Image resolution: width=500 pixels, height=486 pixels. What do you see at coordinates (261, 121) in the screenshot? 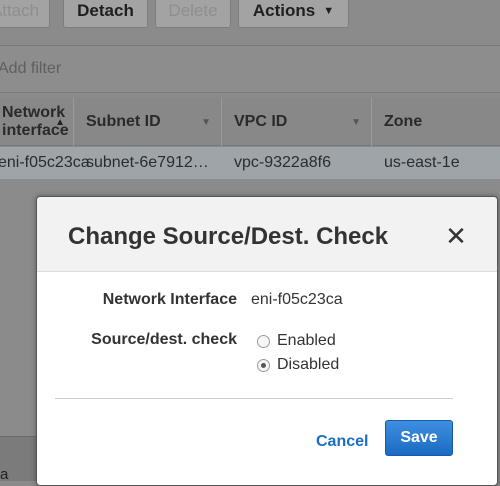
I see `column-label: VPC ID` at bounding box center [261, 121].